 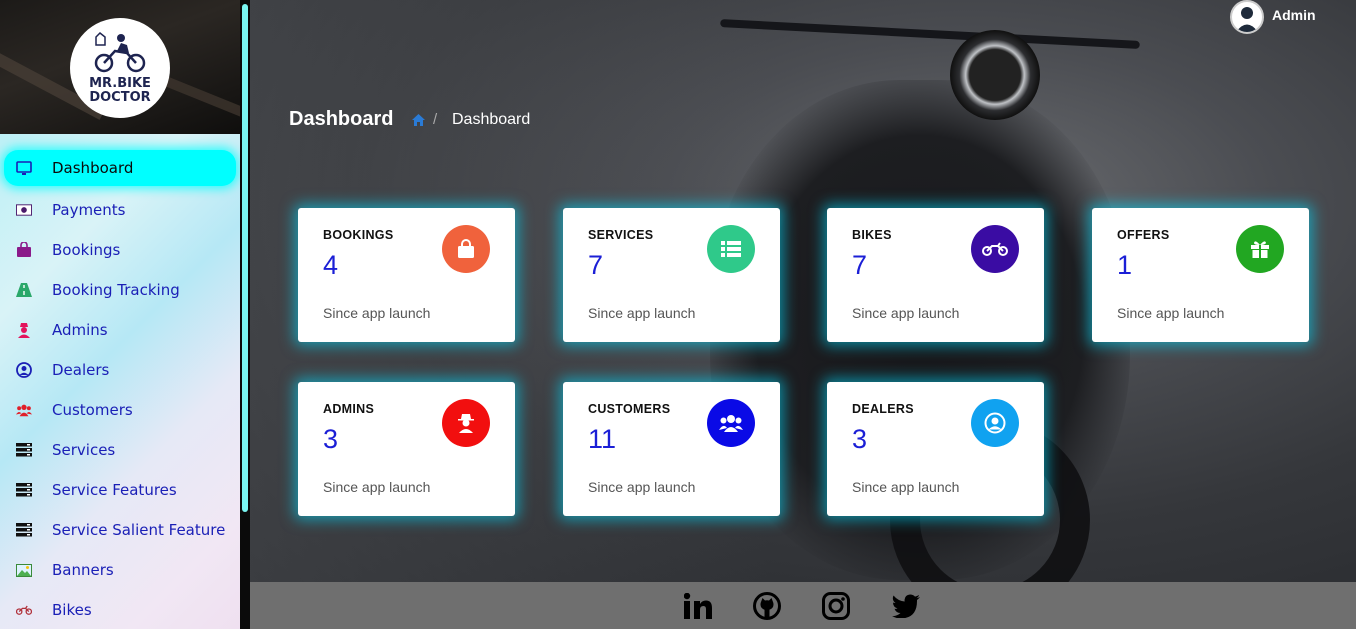 I want to click on home-icon, so click(x=418, y=122).